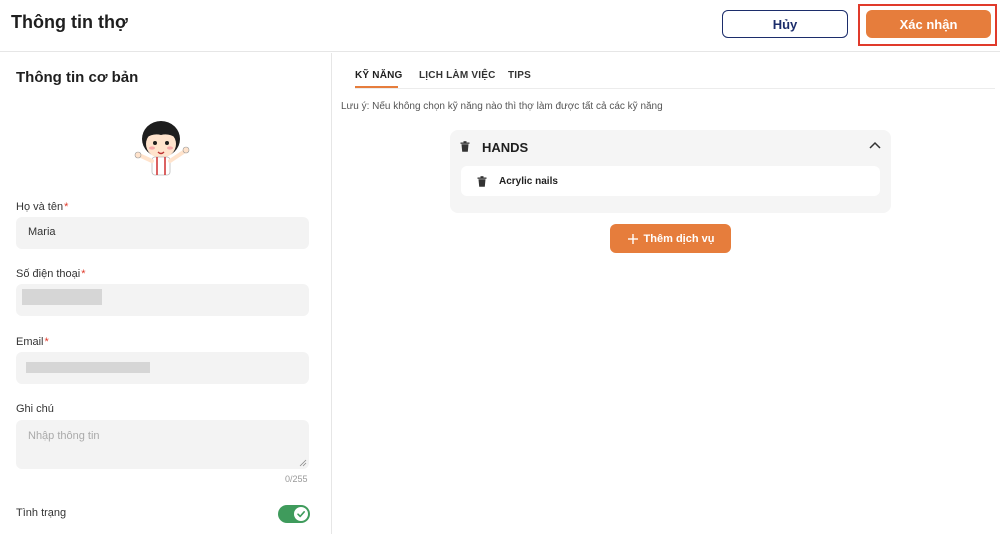  What do you see at coordinates (505, 147) in the screenshot?
I see `skill-group-title: HANDS` at bounding box center [505, 147].